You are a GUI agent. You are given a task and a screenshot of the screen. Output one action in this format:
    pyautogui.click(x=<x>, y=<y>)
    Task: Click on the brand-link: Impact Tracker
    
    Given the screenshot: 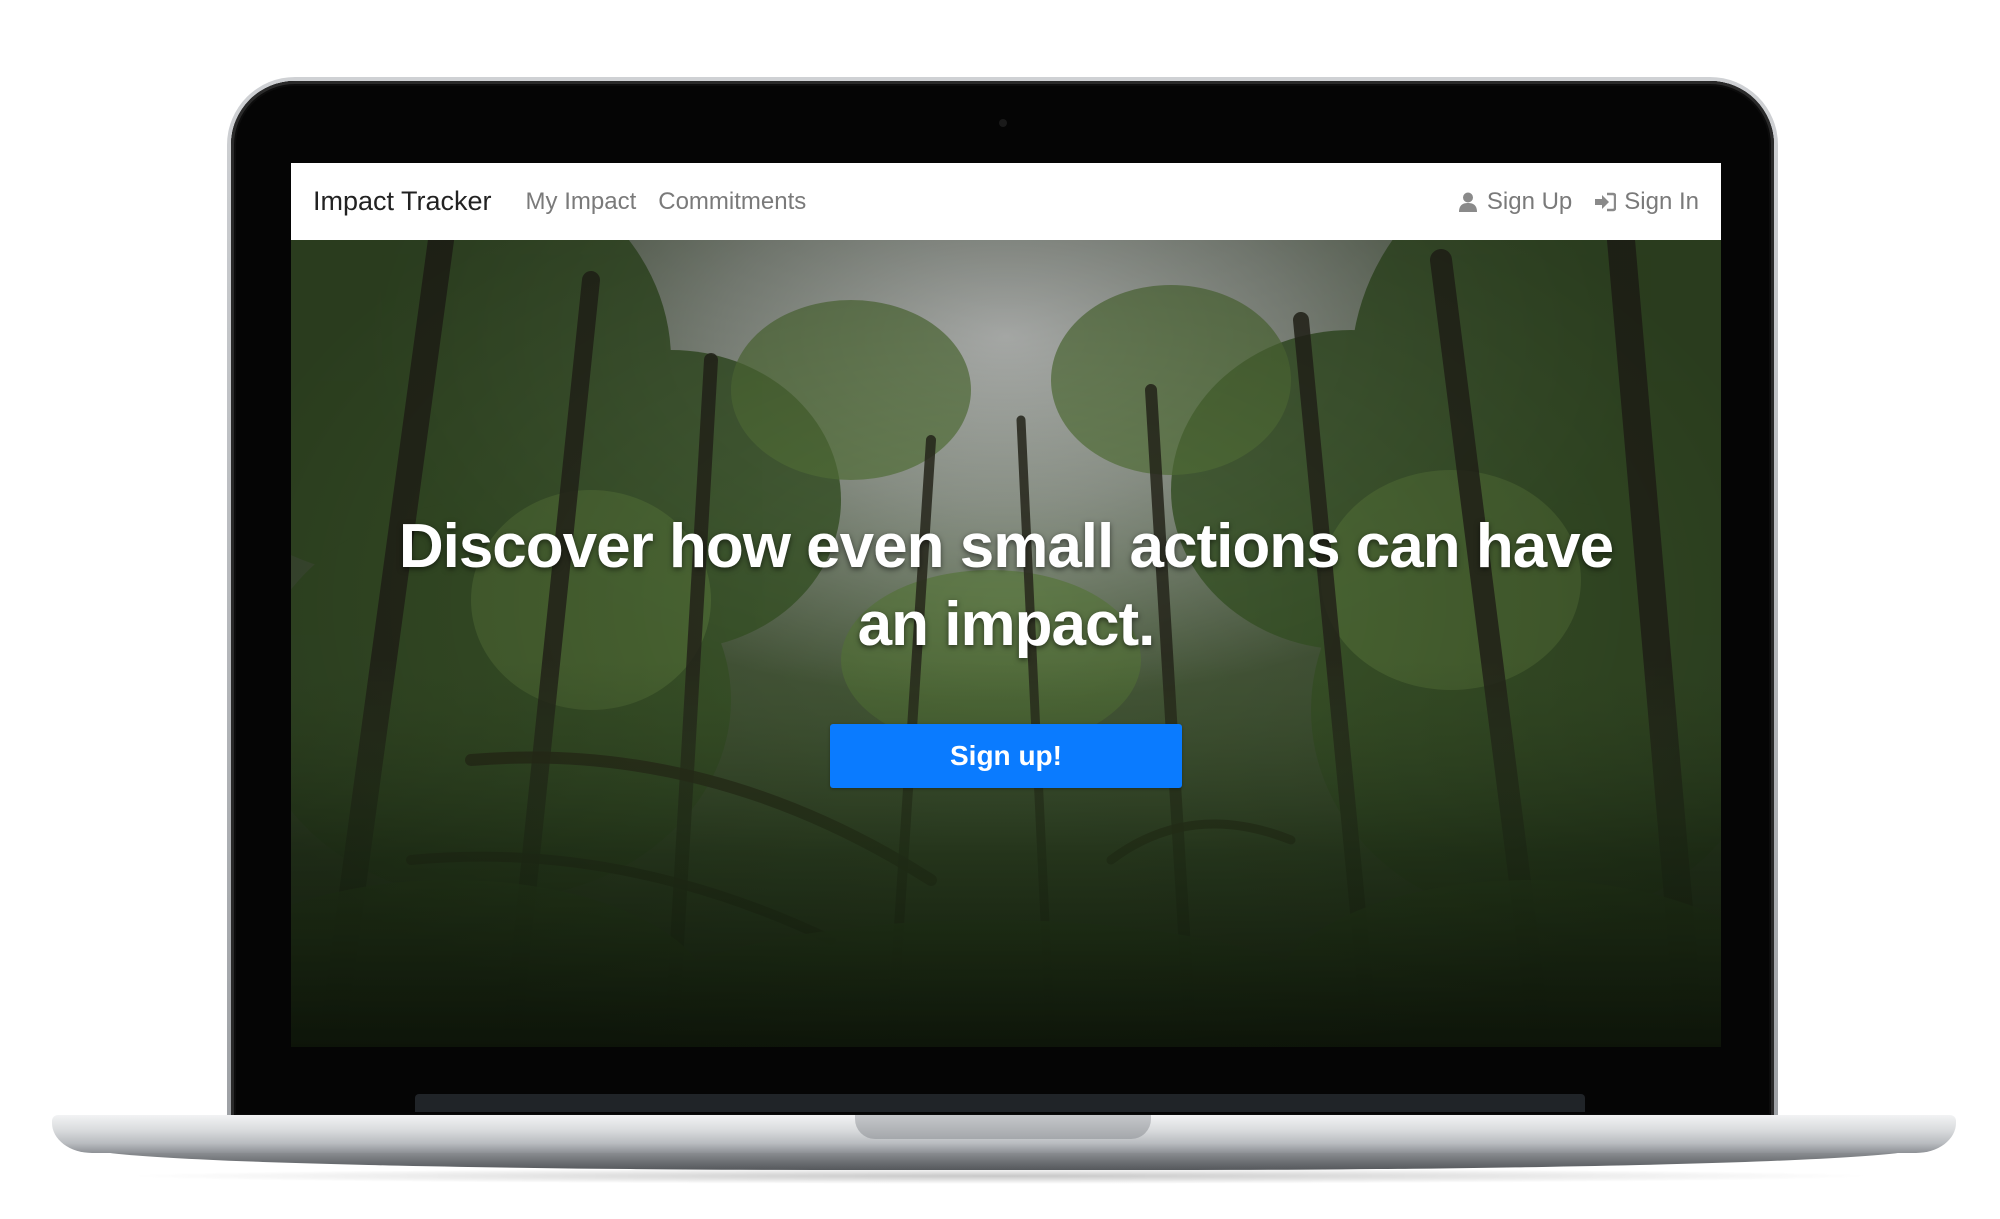 What is the action you would take?
    pyautogui.click(x=402, y=201)
    